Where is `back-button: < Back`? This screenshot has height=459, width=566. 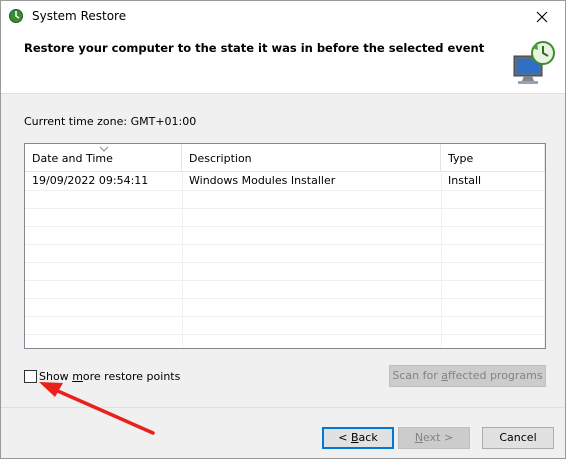 back-button: < Back is located at coordinates (358, 438).